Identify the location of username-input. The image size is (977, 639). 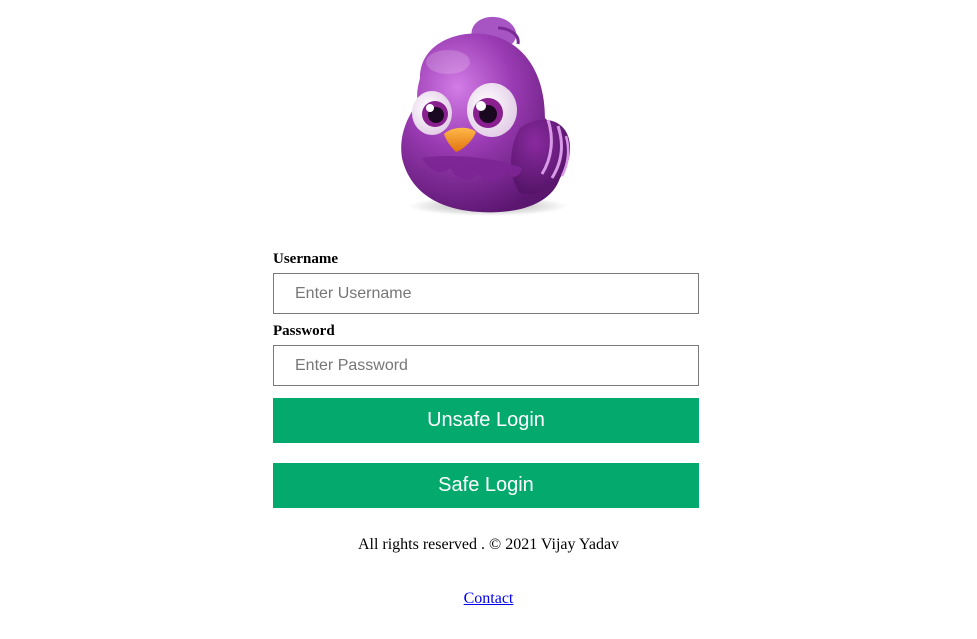
(486, 293).